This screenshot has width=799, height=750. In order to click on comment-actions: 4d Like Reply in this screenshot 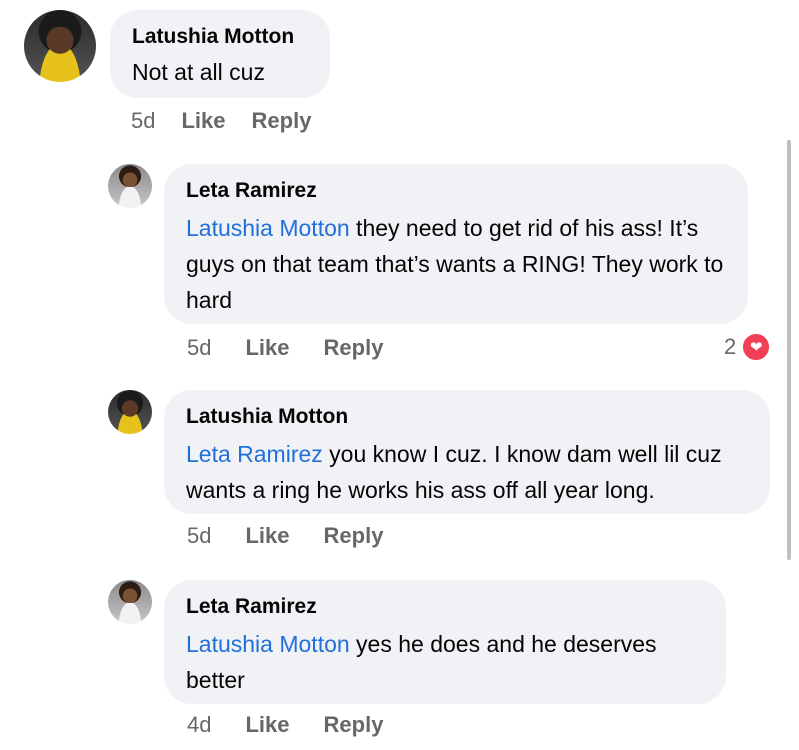, I will do `click(302, 725)`.